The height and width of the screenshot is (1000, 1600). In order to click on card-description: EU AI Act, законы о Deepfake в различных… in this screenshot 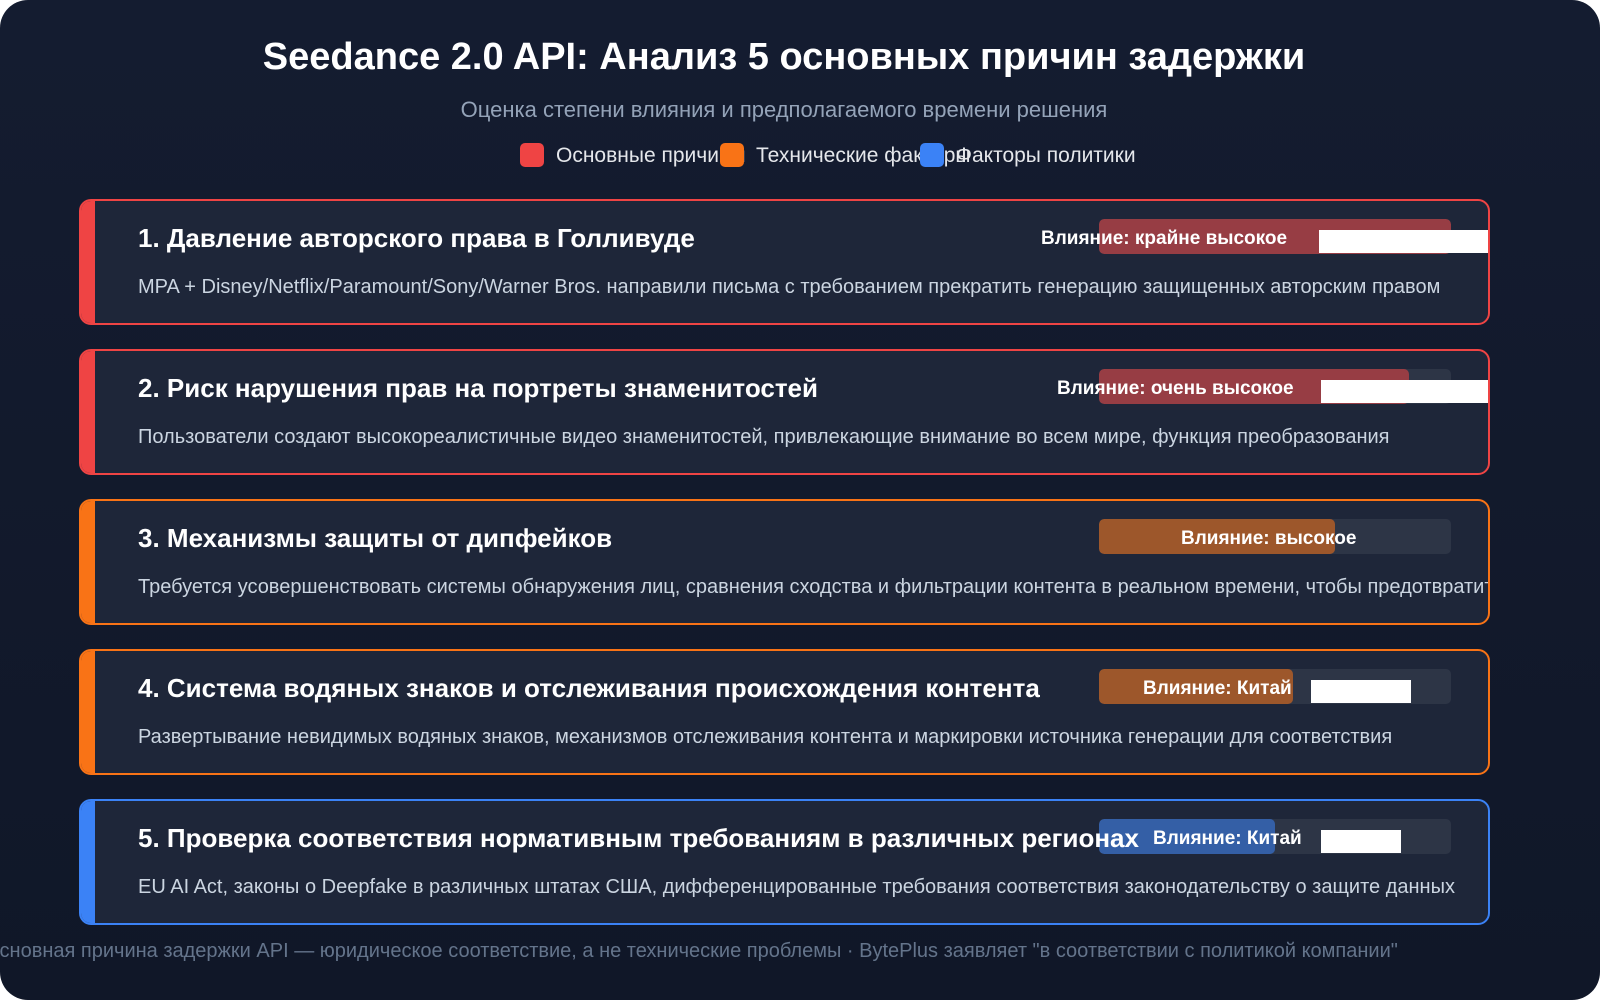, I will do `click(796, 887)`.